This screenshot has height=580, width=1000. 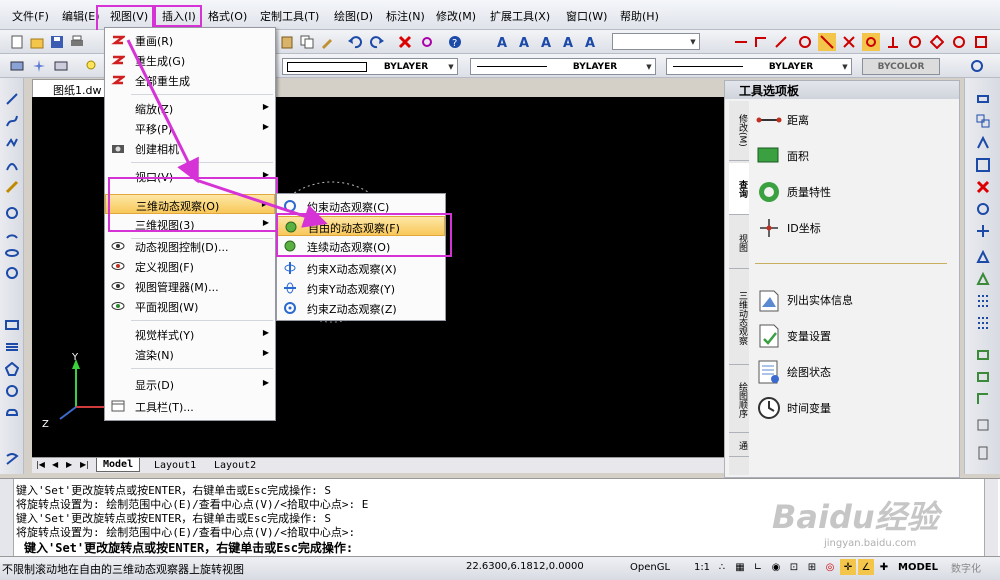 What do you see at coordinates (776, 567) in the screenshot?
I see `status-polar-icon: ◉` at bounding box center [776, 567].